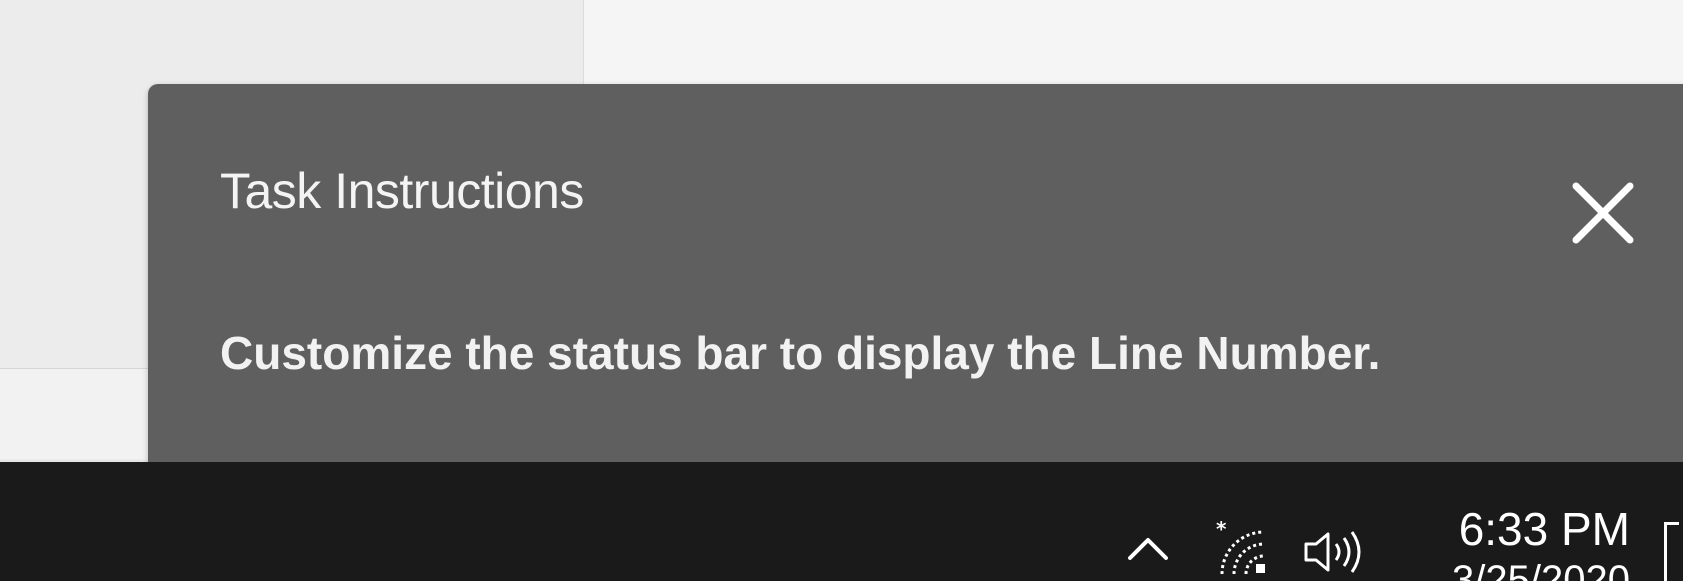  I want to click on volume-tray-button, so click(1337, 552).